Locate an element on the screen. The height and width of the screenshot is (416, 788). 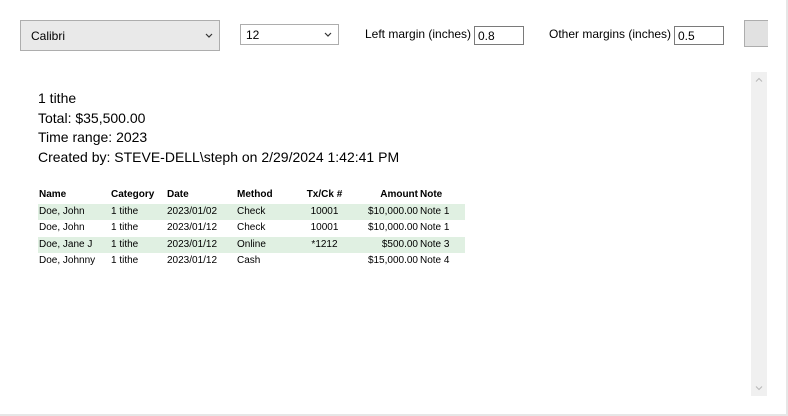
cell-method: Cash is located at coordinates (249, 260).